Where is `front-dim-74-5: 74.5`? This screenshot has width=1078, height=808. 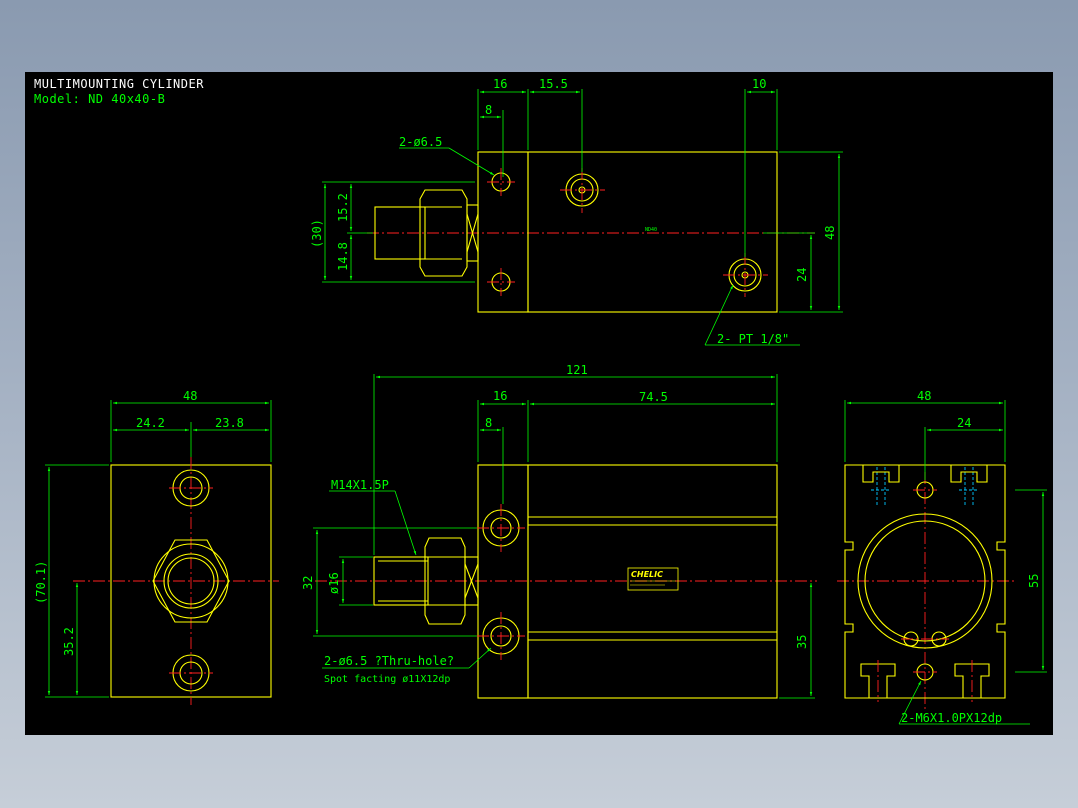
front-dim-74-5: 74.5 is located at coordinates (653, 397).